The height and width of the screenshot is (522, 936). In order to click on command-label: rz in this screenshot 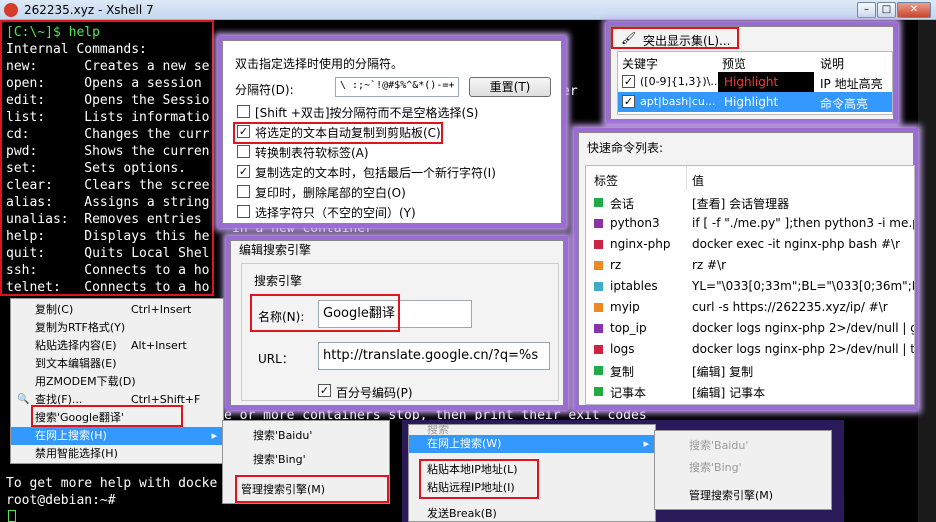, I will do `click(616, 265)`.